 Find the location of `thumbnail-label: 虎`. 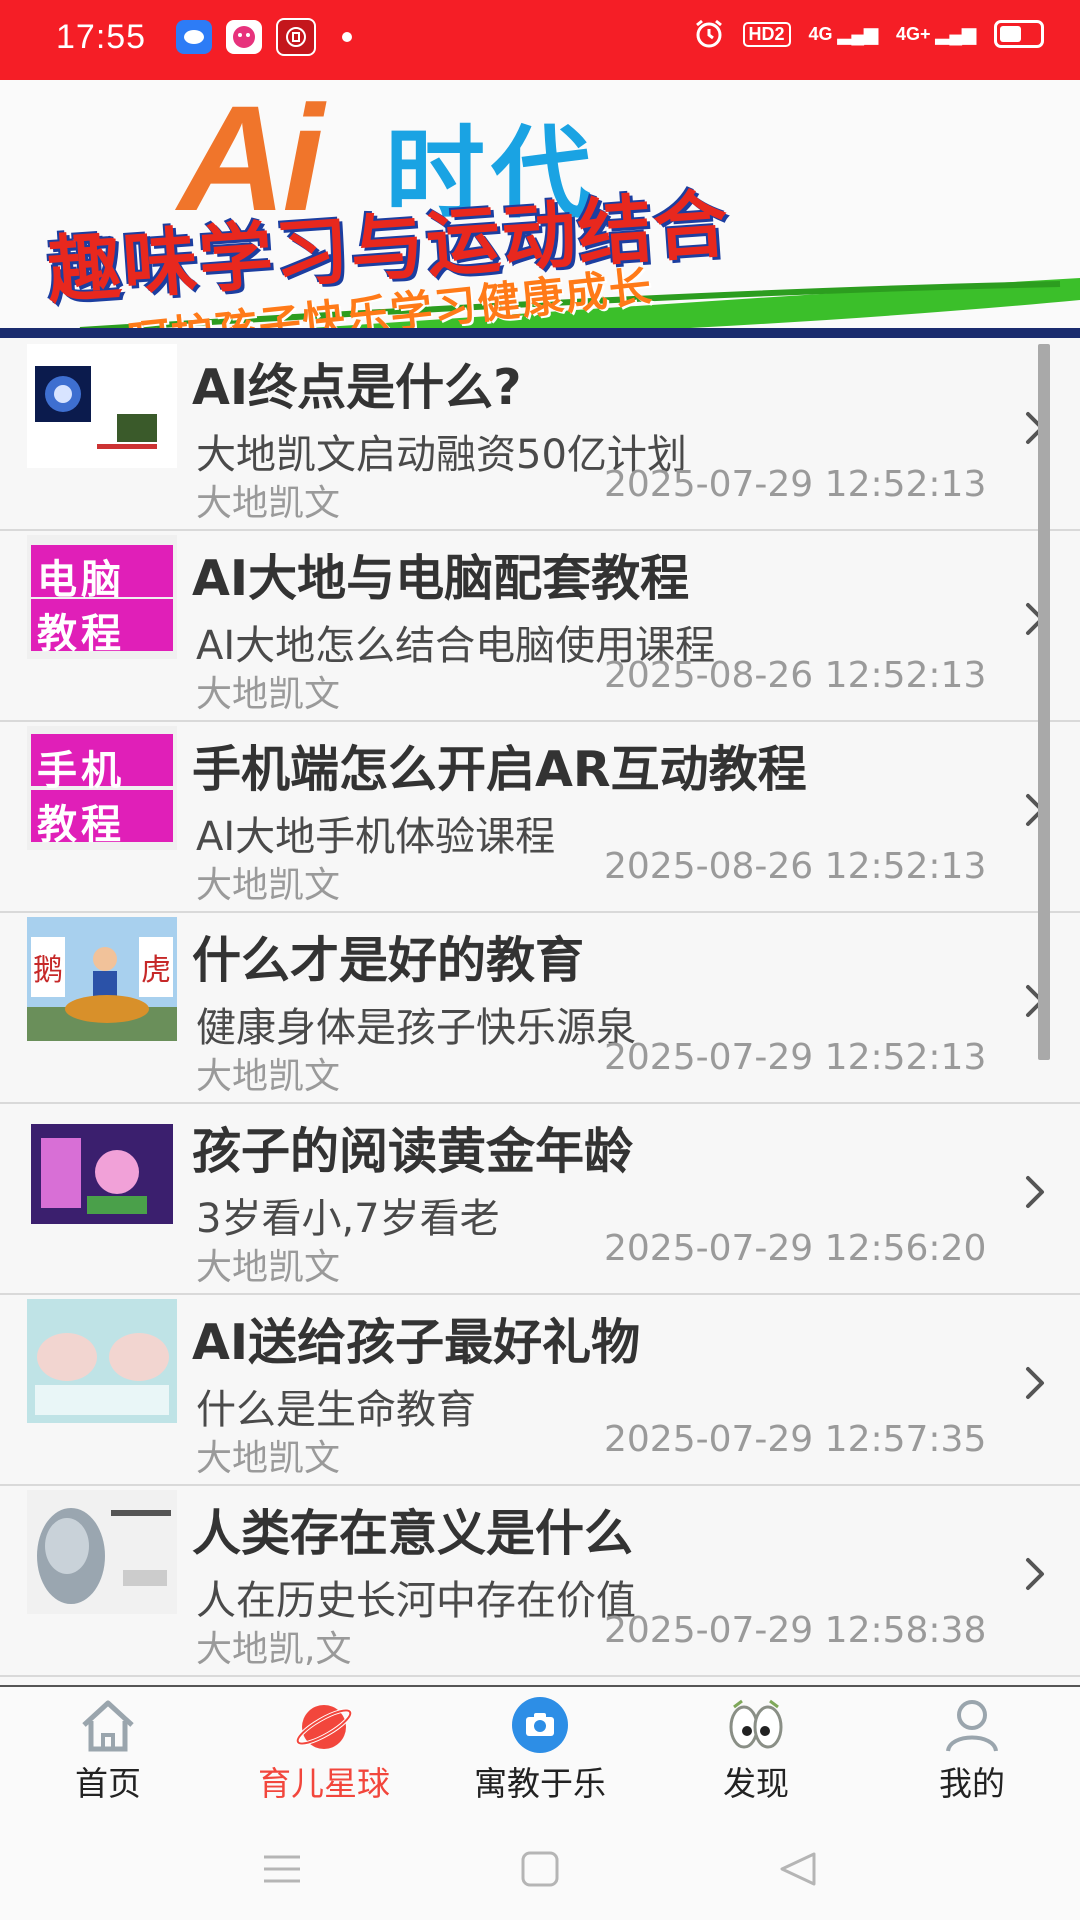

thumbnail-label: 虎 is located at coordinates (156, 970).